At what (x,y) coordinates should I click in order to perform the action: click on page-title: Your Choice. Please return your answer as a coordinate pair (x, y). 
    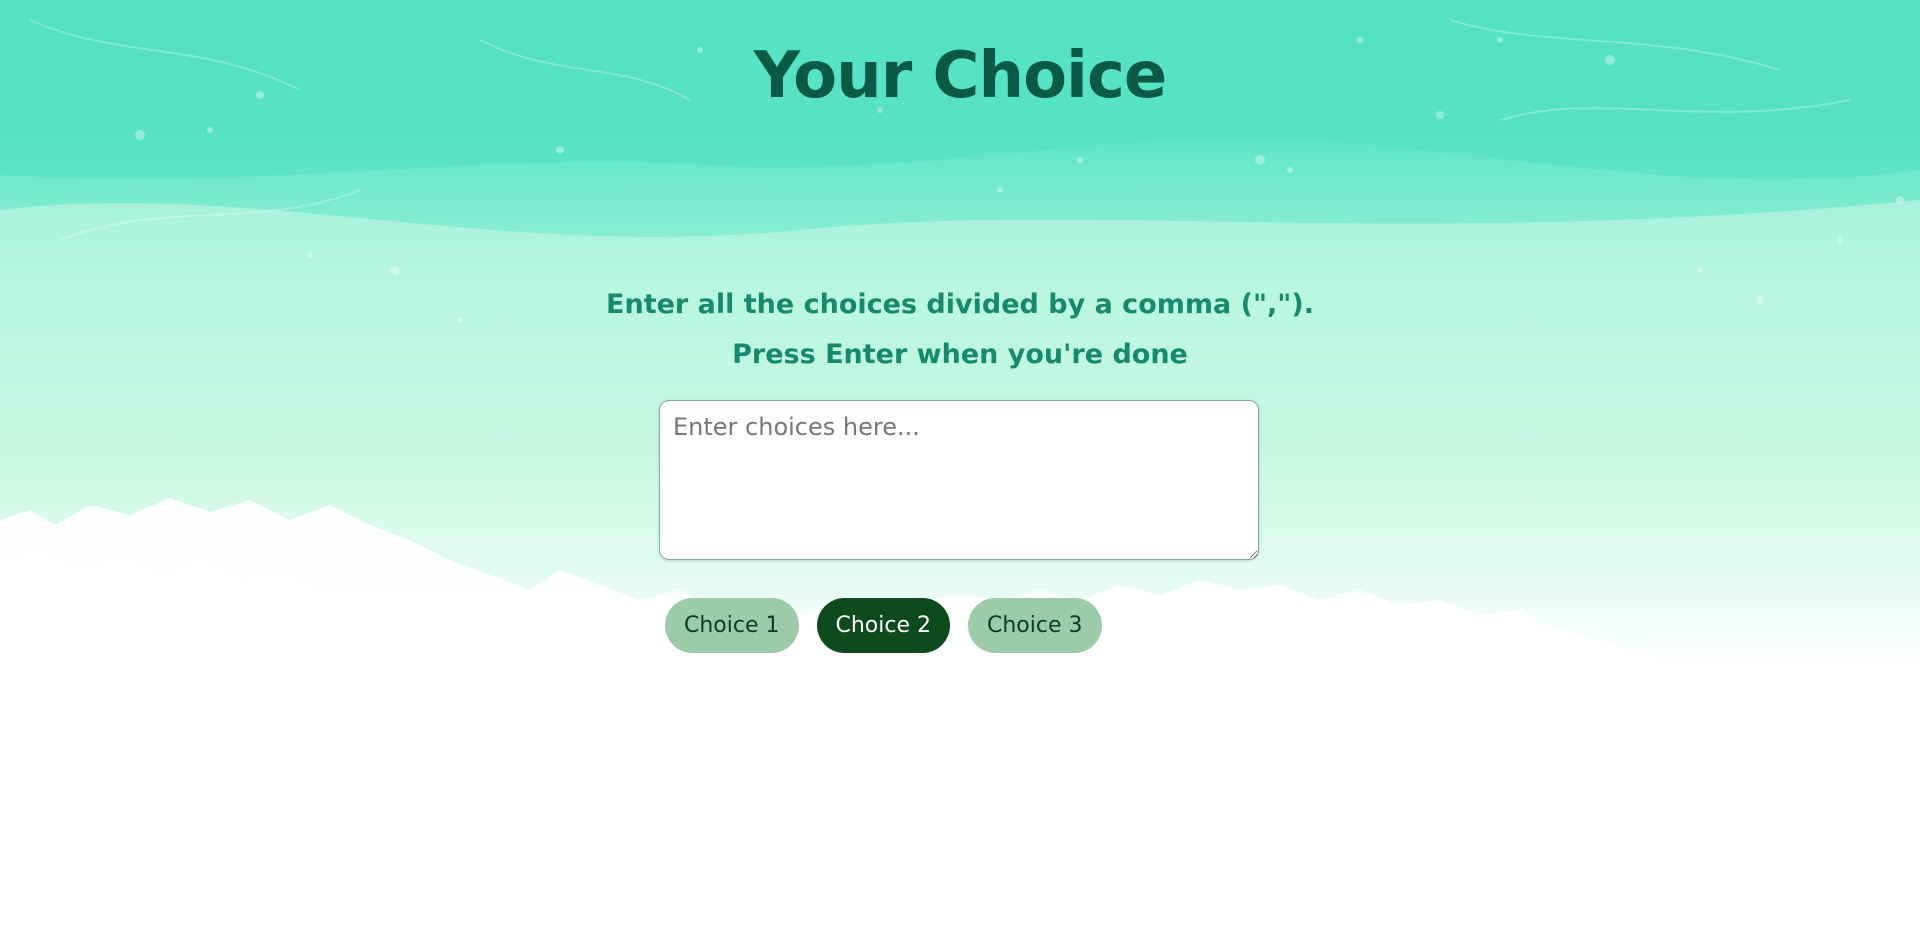
    Looking at the image, I should click on (960, 76).